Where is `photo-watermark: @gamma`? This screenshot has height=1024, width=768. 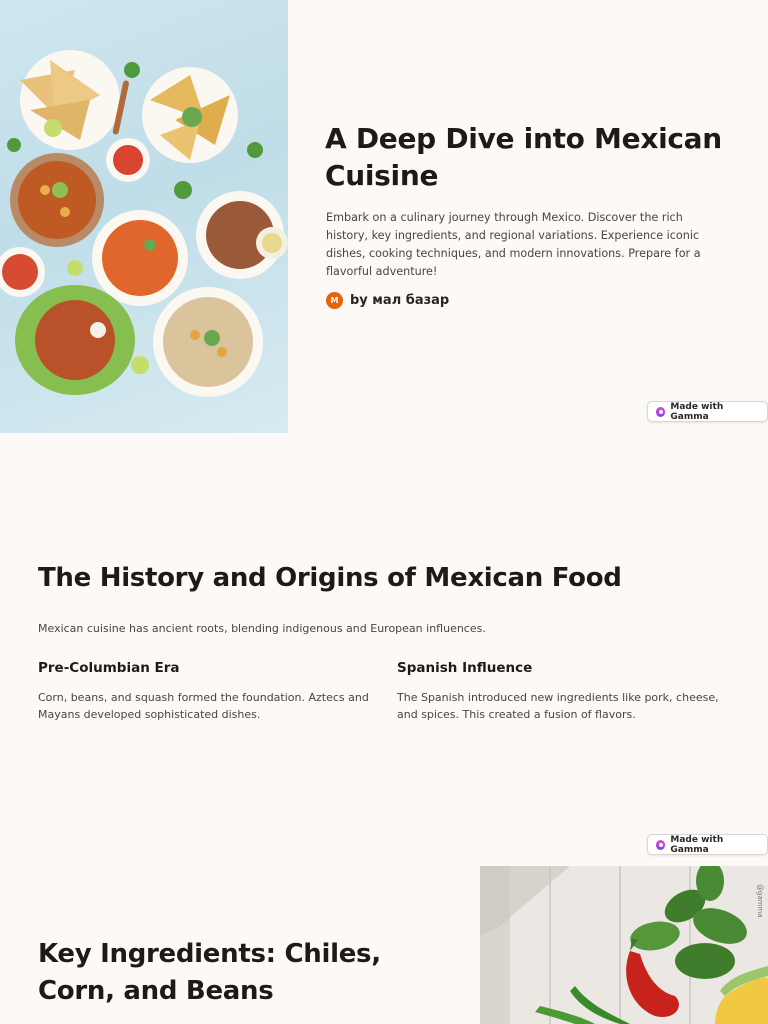
photo-watermark: @gamma is located at coordinates (760, 901).